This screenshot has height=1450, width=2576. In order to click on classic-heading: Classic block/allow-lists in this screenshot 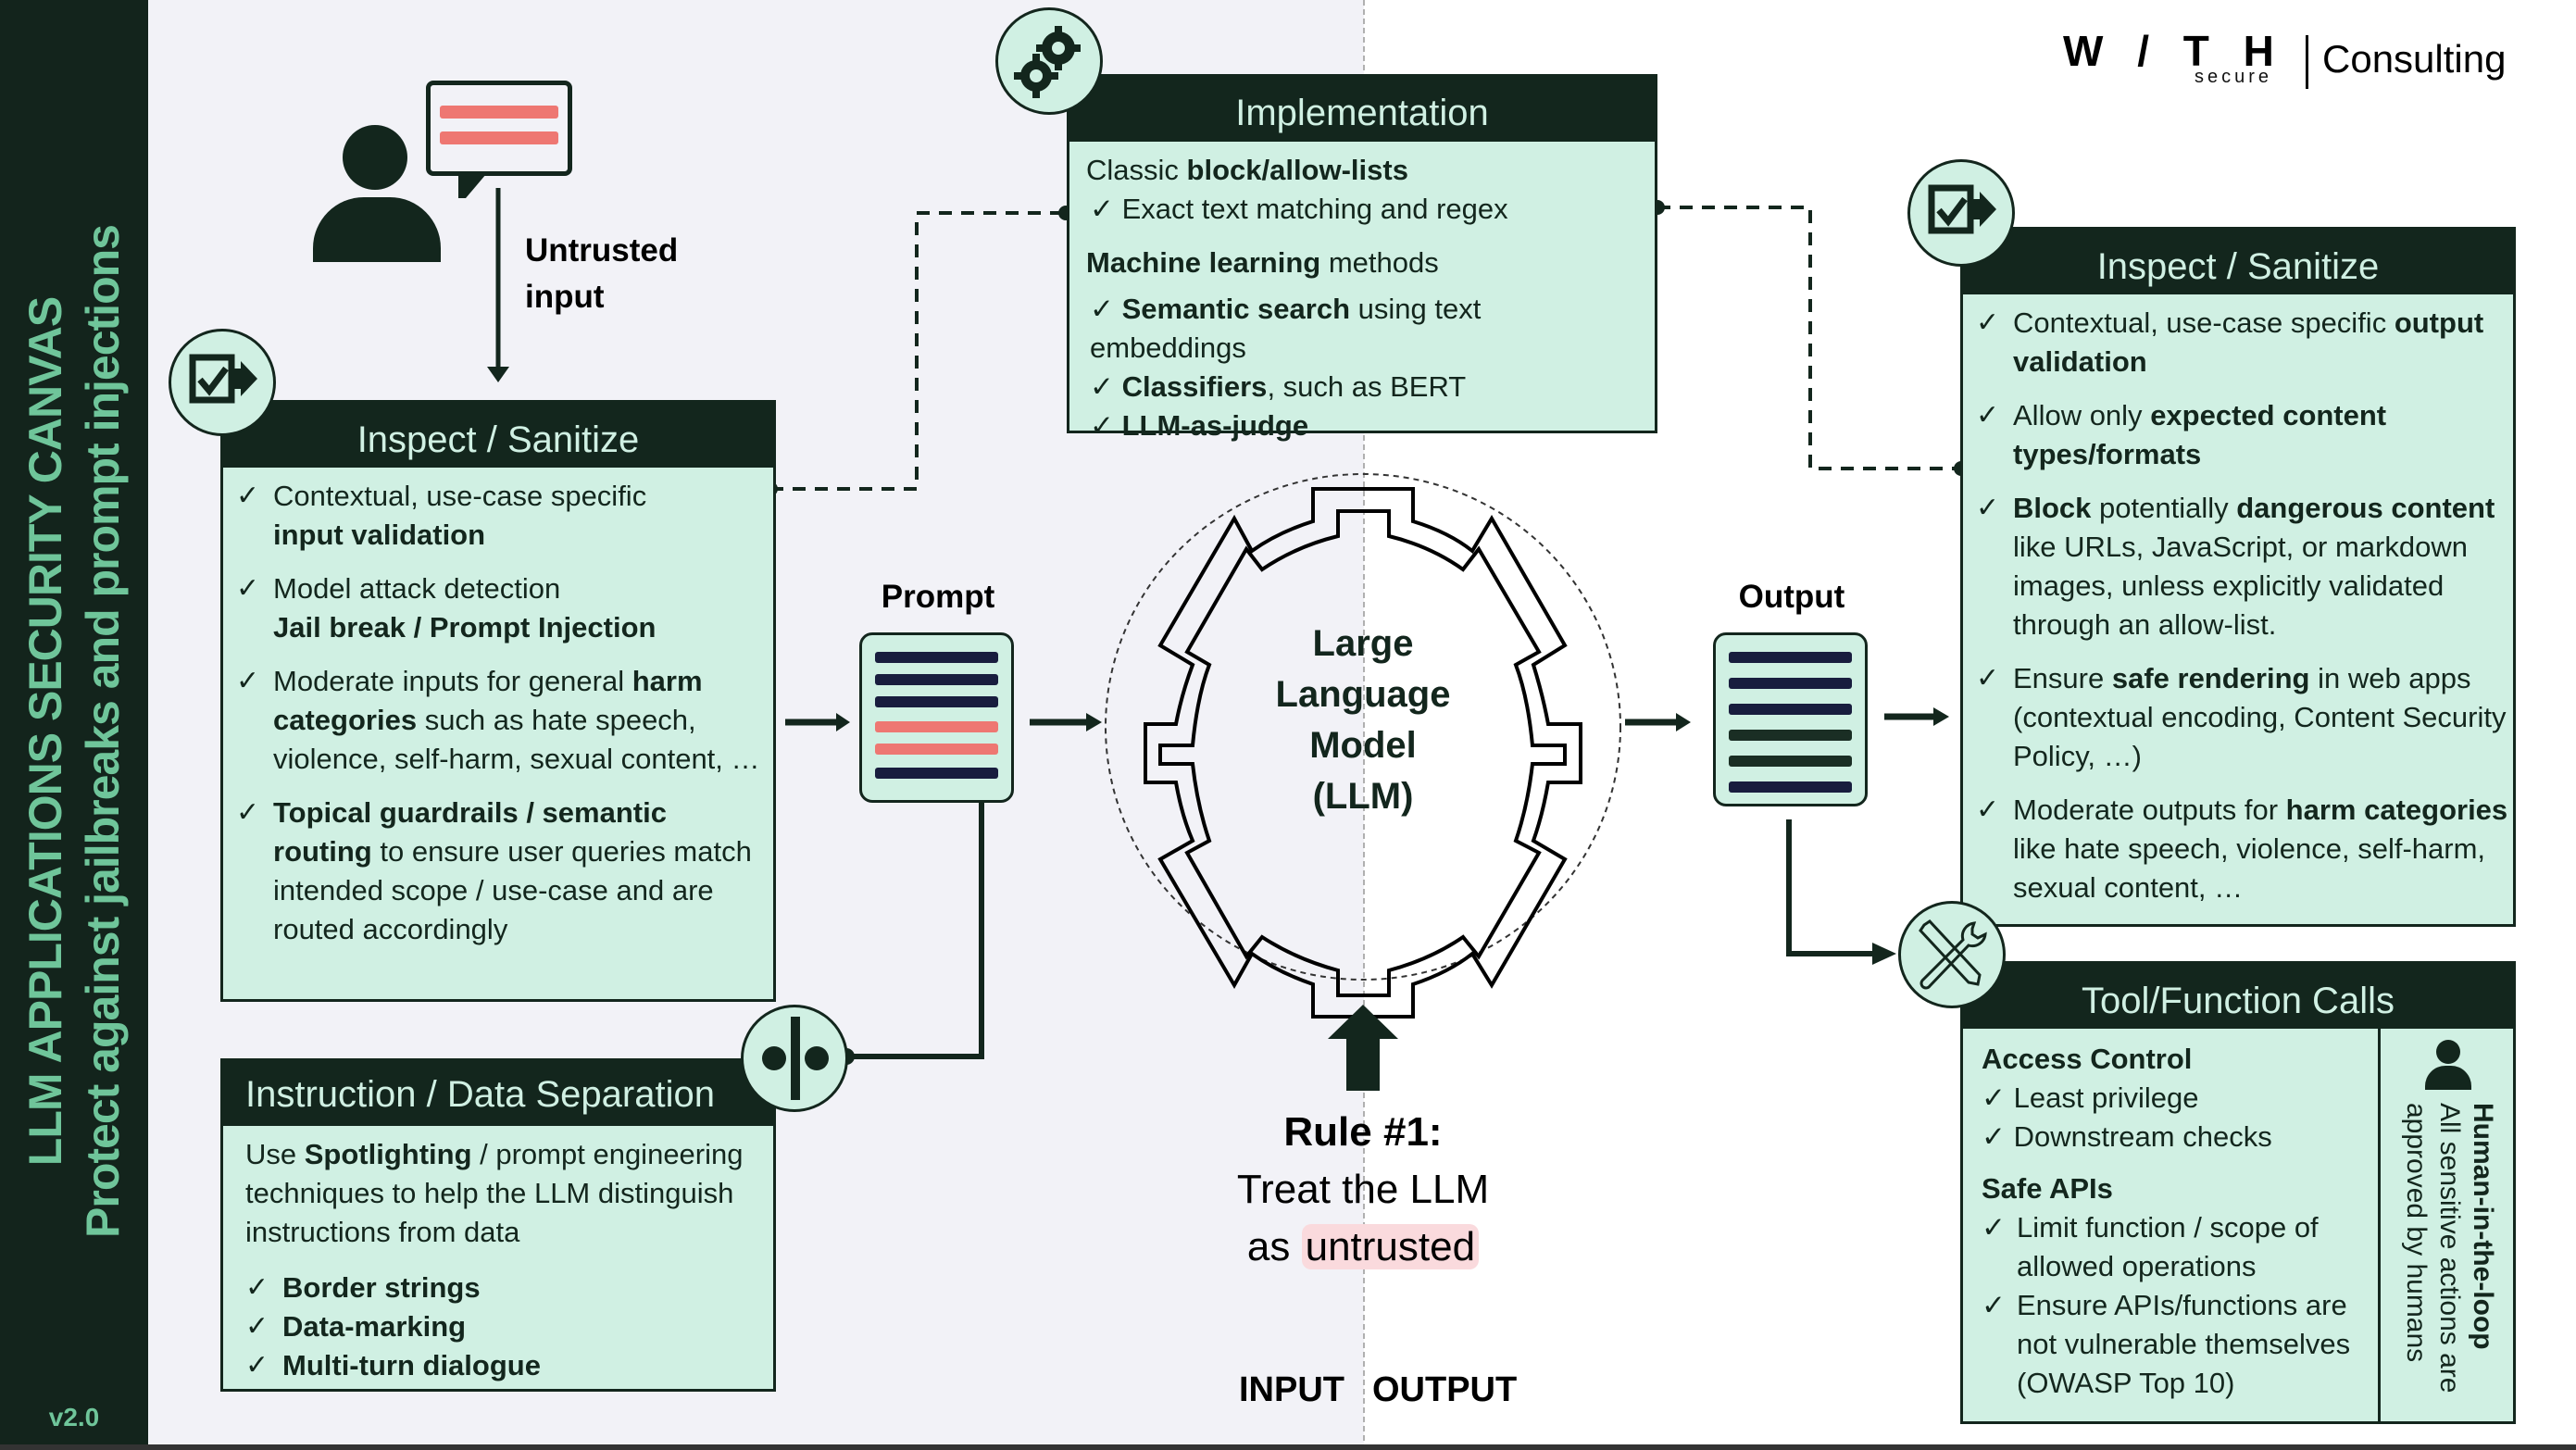, I will do `click(1247, 170)`.